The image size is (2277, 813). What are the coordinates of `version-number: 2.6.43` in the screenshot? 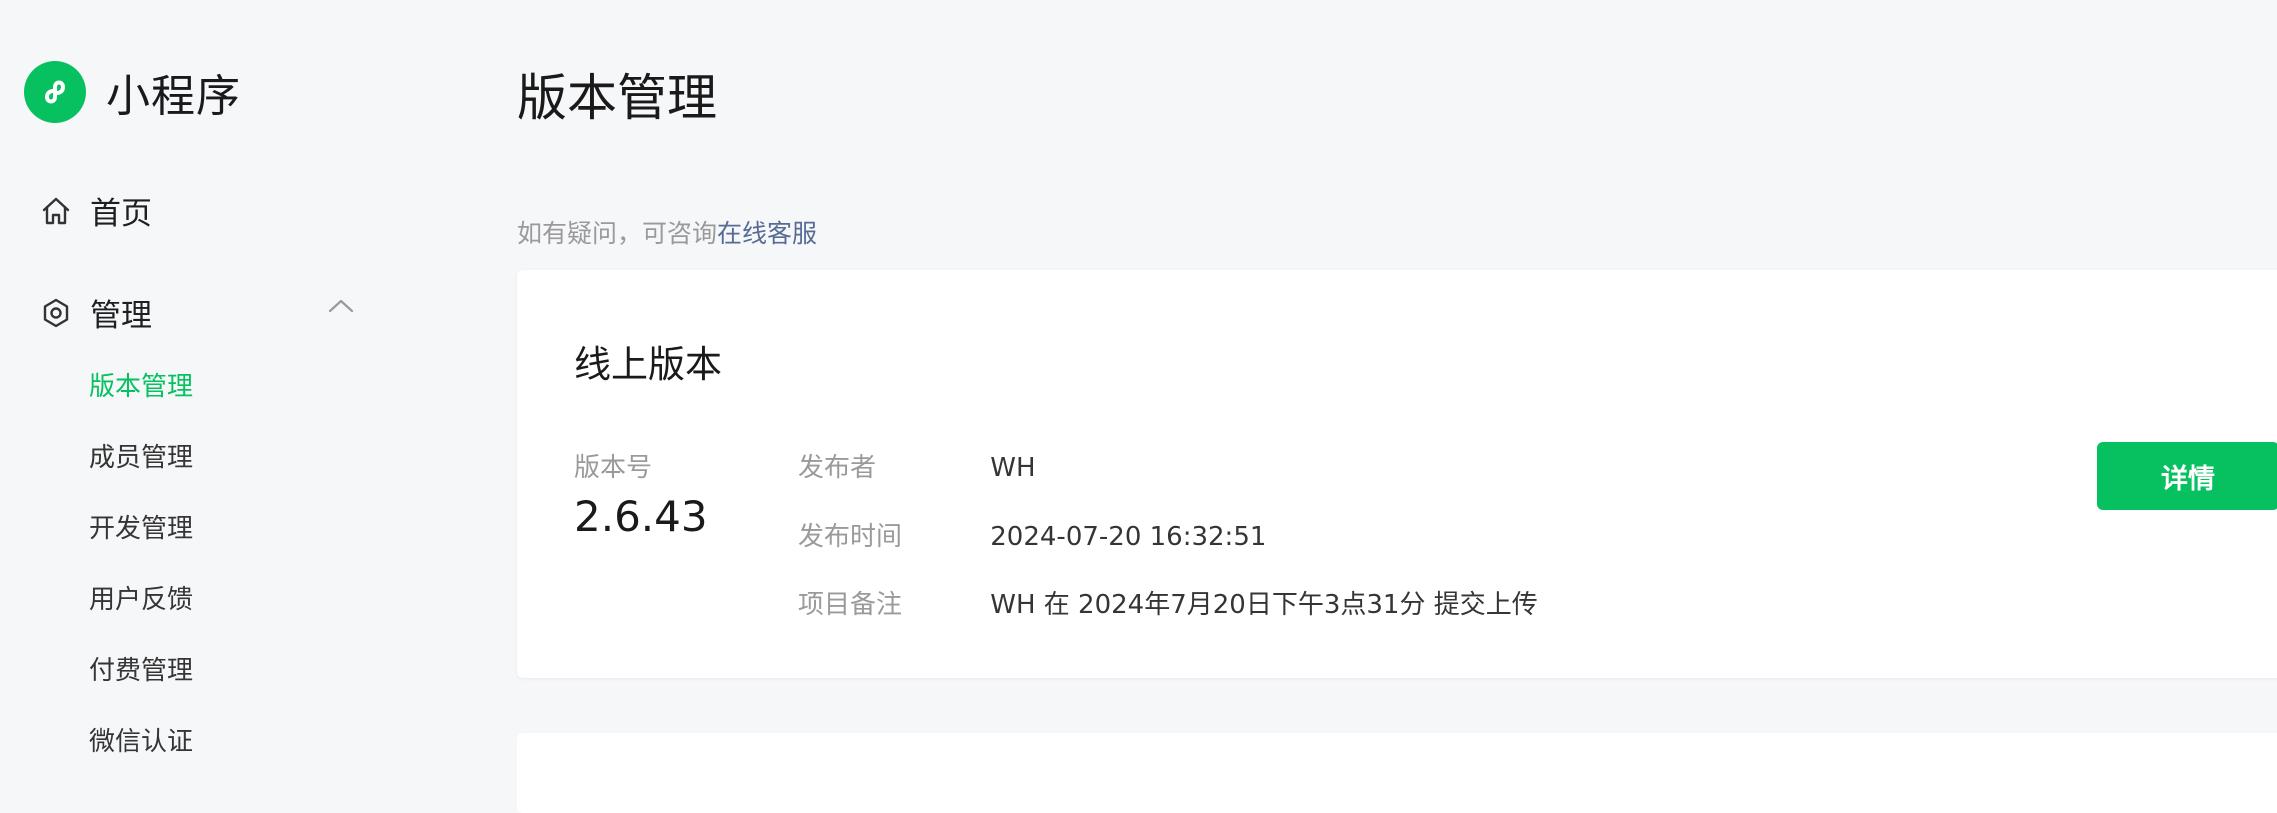 It's located at (641, 516).